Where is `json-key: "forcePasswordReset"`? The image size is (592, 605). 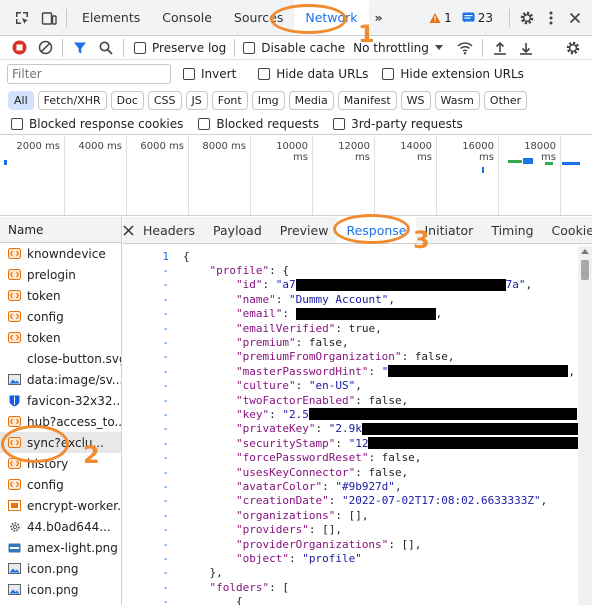 json-key: "forcePasswordReset" is located at coordinates (302, 458).